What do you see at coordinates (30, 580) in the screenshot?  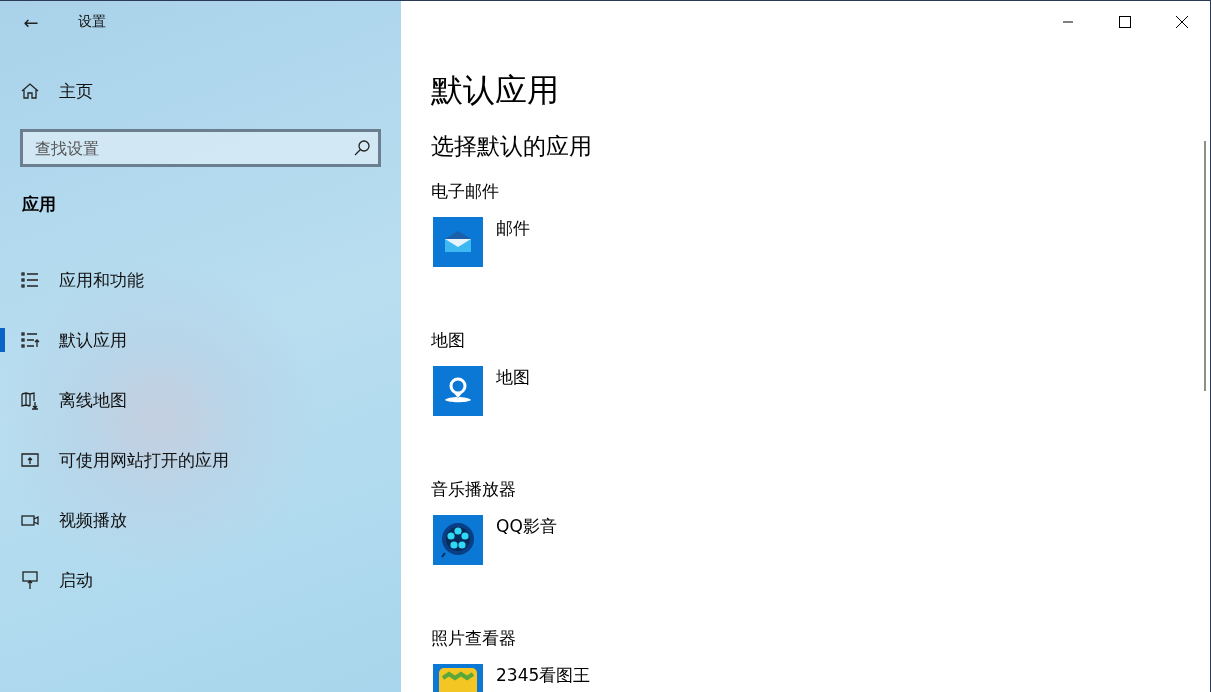 I see `monitor-arrow-icon` at bounding box center [30, 580].